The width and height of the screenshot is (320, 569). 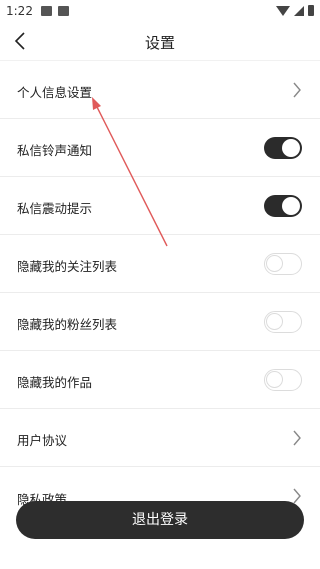 I want to click on notification-icons, so click(x=55, y=11).